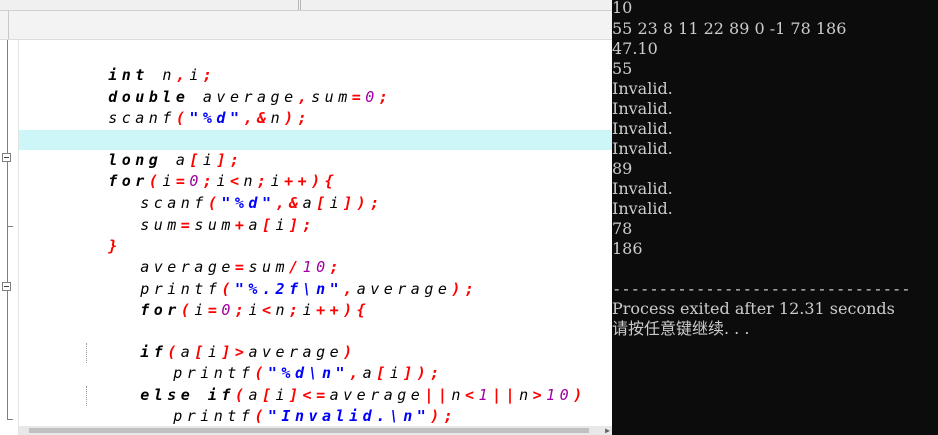 The image size is (938, 435). What do you see at coordinates (681, 328) in the screenshot?
I see `console-press-any-key: 请按任意键继续. . .` at bounding box center [681, 328].